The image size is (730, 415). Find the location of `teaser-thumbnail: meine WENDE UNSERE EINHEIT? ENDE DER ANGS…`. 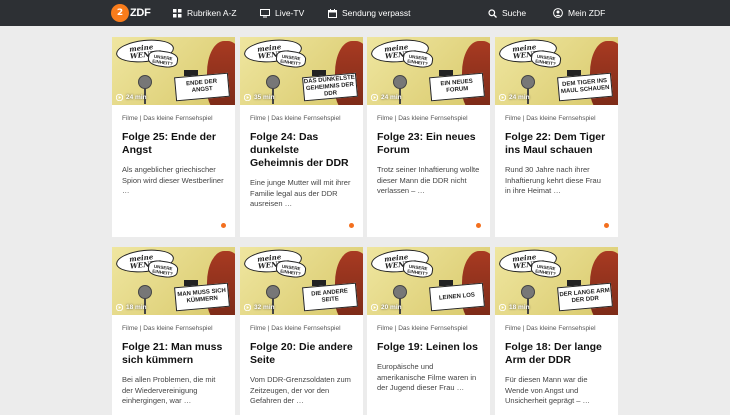

teaser-thumbnail: meine WENDE UNSERE EINHEIT? ENDE DER ANGS… is located at coordinates (173, 71).